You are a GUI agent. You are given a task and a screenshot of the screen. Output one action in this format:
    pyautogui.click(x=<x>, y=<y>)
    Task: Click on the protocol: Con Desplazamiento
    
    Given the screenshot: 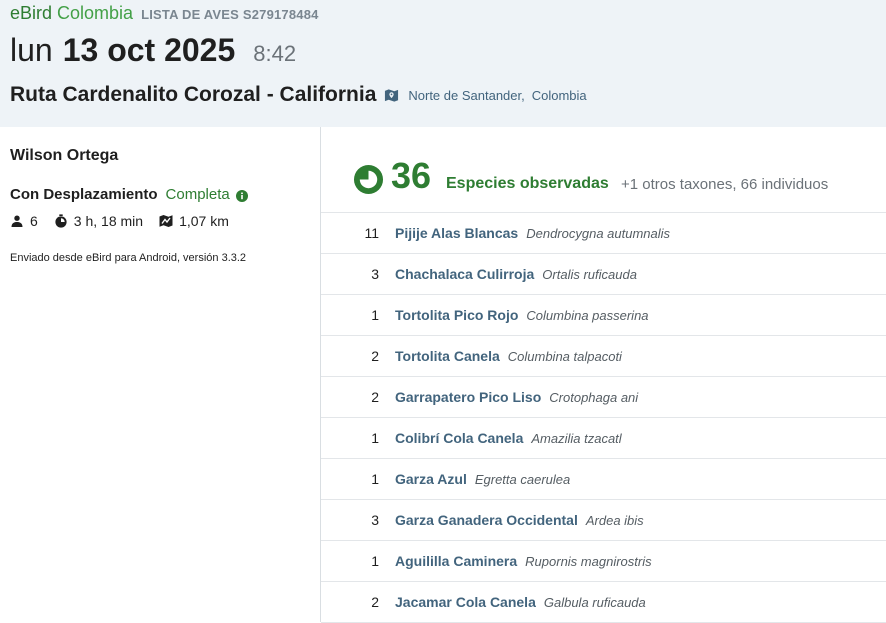 What is the action you would take?
    pyautogui.click(x=84, y=194)
    